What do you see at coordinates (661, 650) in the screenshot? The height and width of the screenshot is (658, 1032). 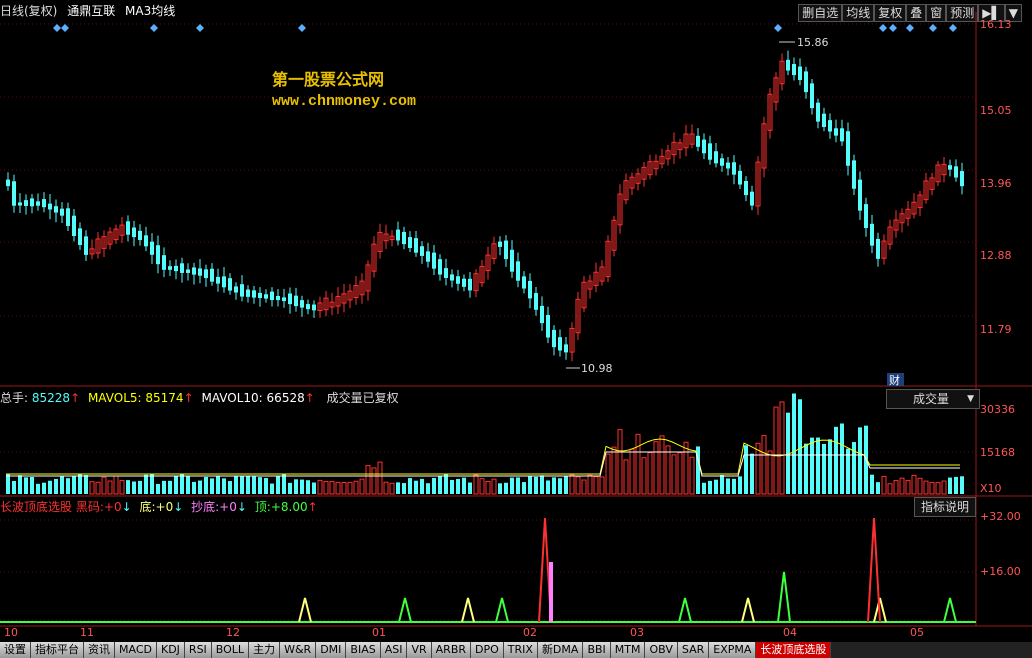 I see `tab-19: OBV` at bounding box center [661, 650].